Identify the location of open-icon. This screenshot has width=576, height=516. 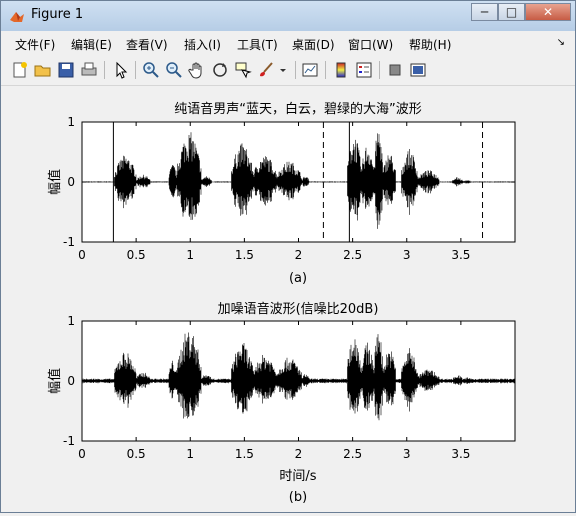
(43, 70).